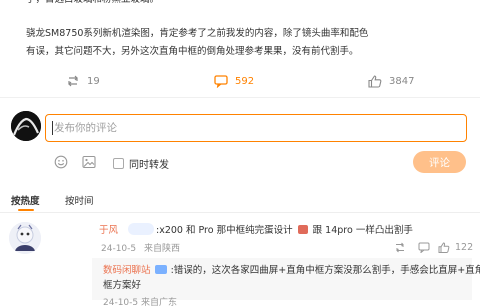 This screenshot has width=480, height=308. I want to click on comment-meta: 24-10-5 来自陕西, so click(140, 247).